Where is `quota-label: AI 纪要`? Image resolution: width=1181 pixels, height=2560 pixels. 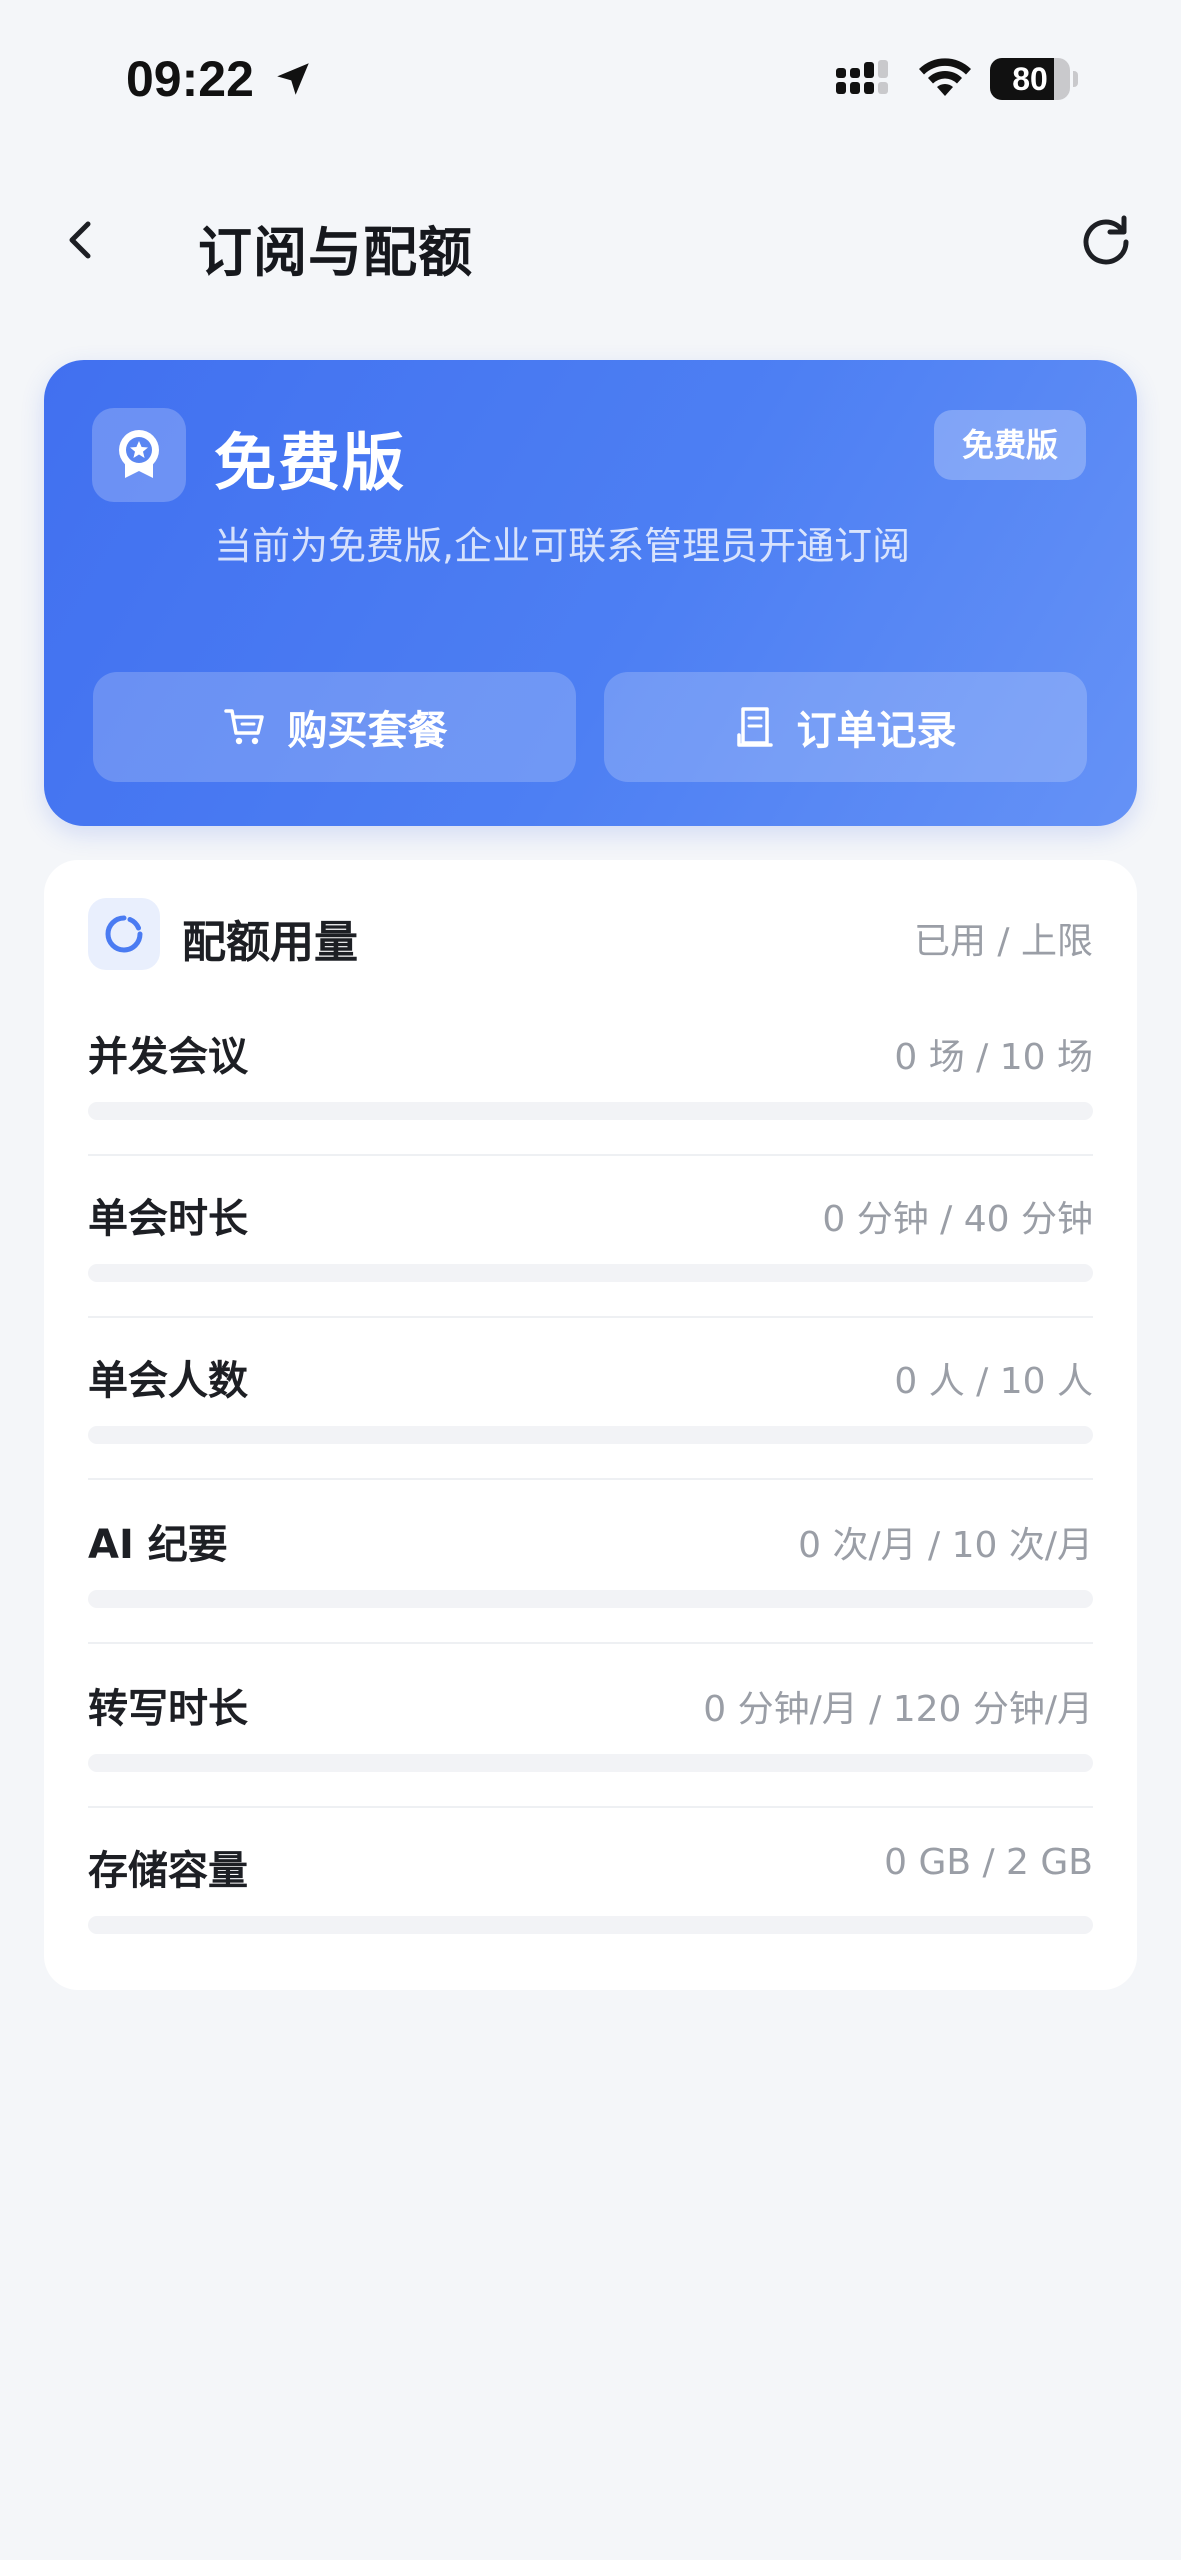
quota-label: AI 纪要 is located at coordinates (158, 1545).